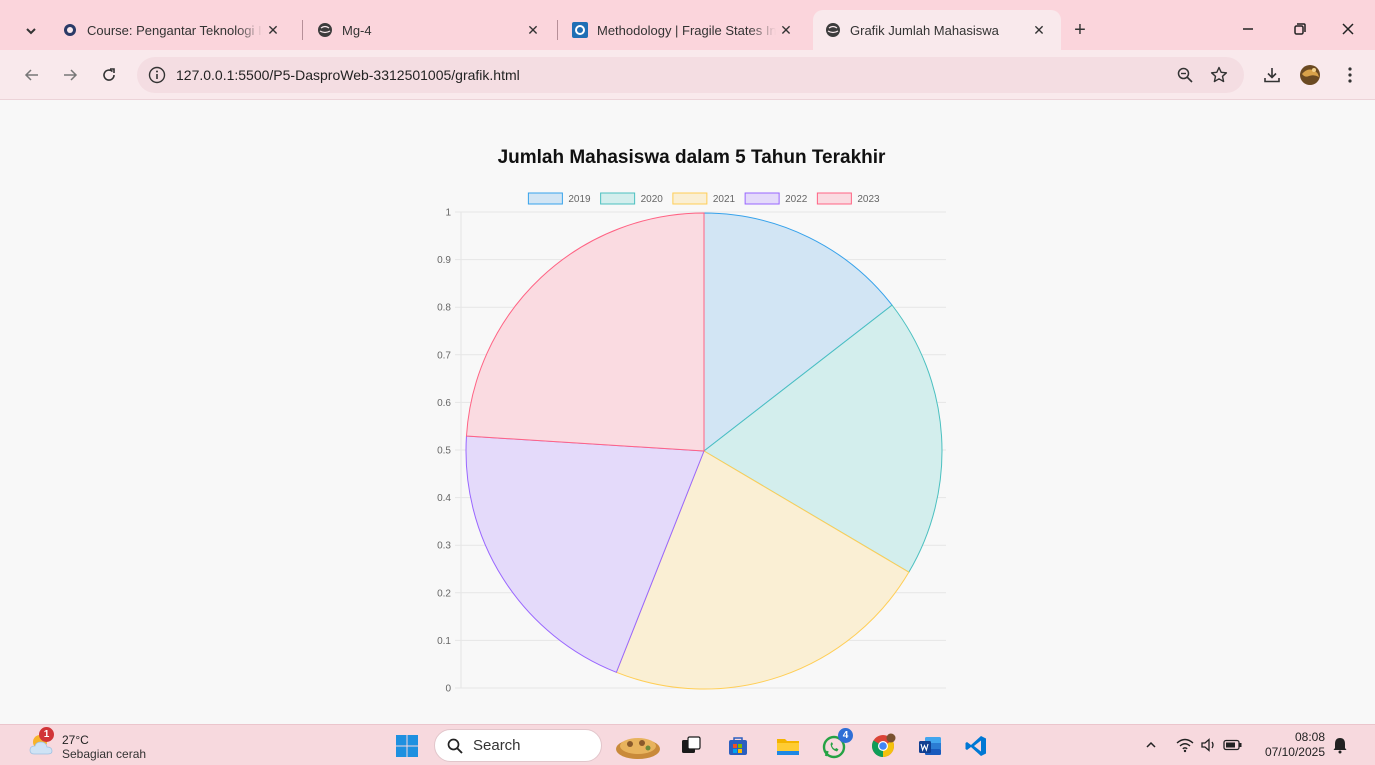 Image resolution: width=1375 pixels, height=765 pixels. I want to click on y-tick-label: 0, so click(448, 689).